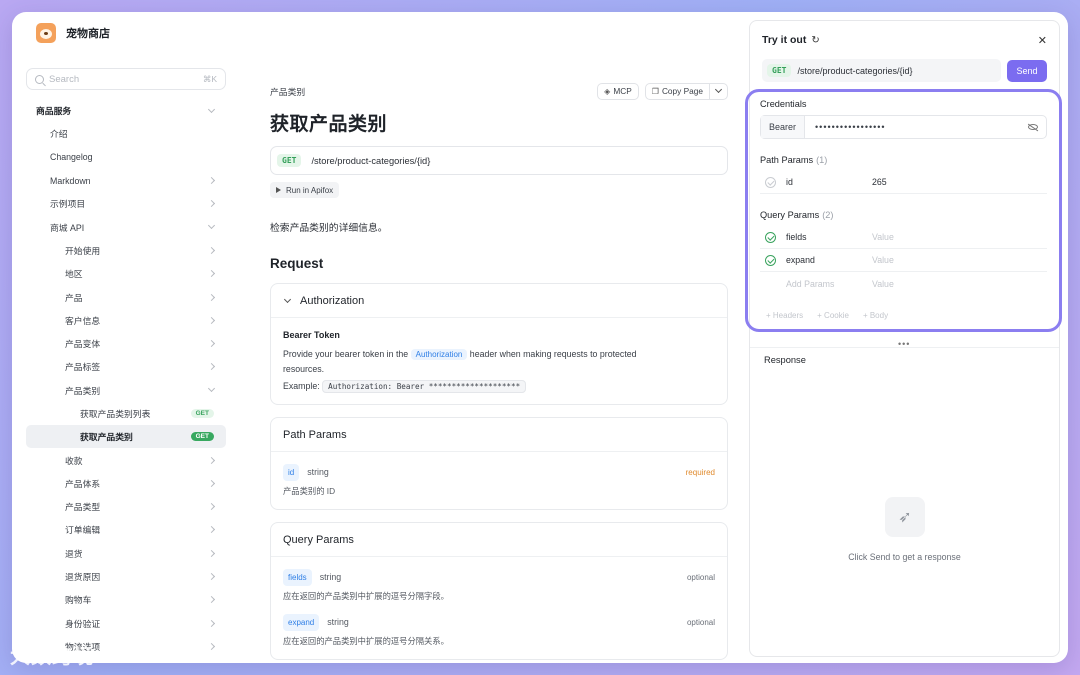 This screenshot has width=1080, height=675. Describe the element at coordinates (318, 472) in the screenshot. I see `param-type: string` at that location.